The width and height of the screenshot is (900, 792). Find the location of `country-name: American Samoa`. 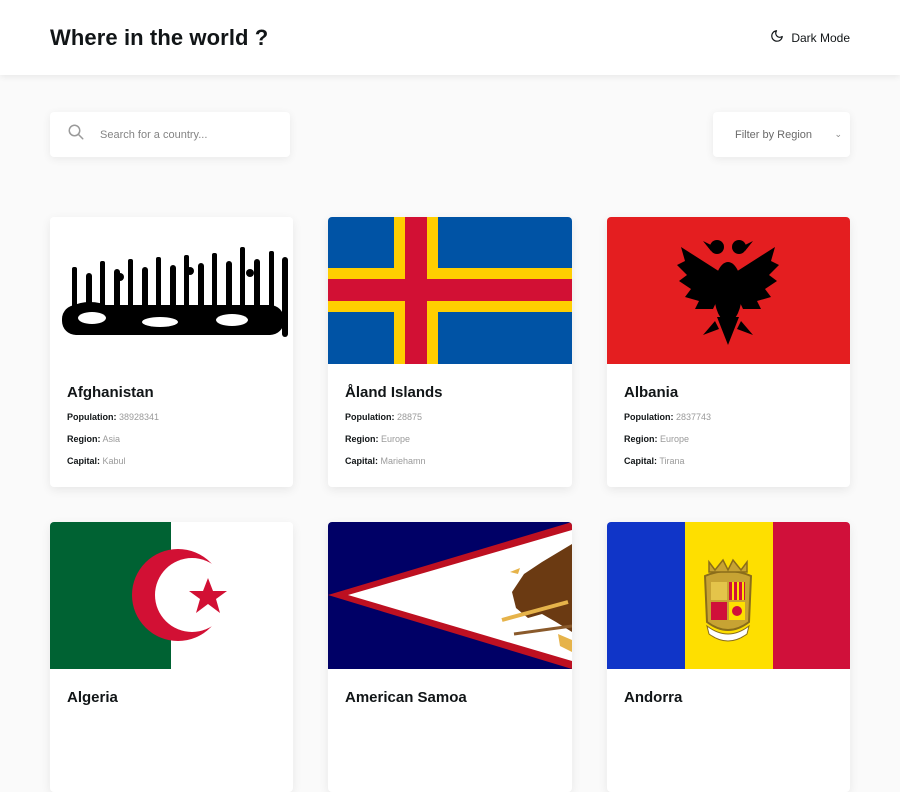

country-name: American Samoa is located at coordinates (406, 697).